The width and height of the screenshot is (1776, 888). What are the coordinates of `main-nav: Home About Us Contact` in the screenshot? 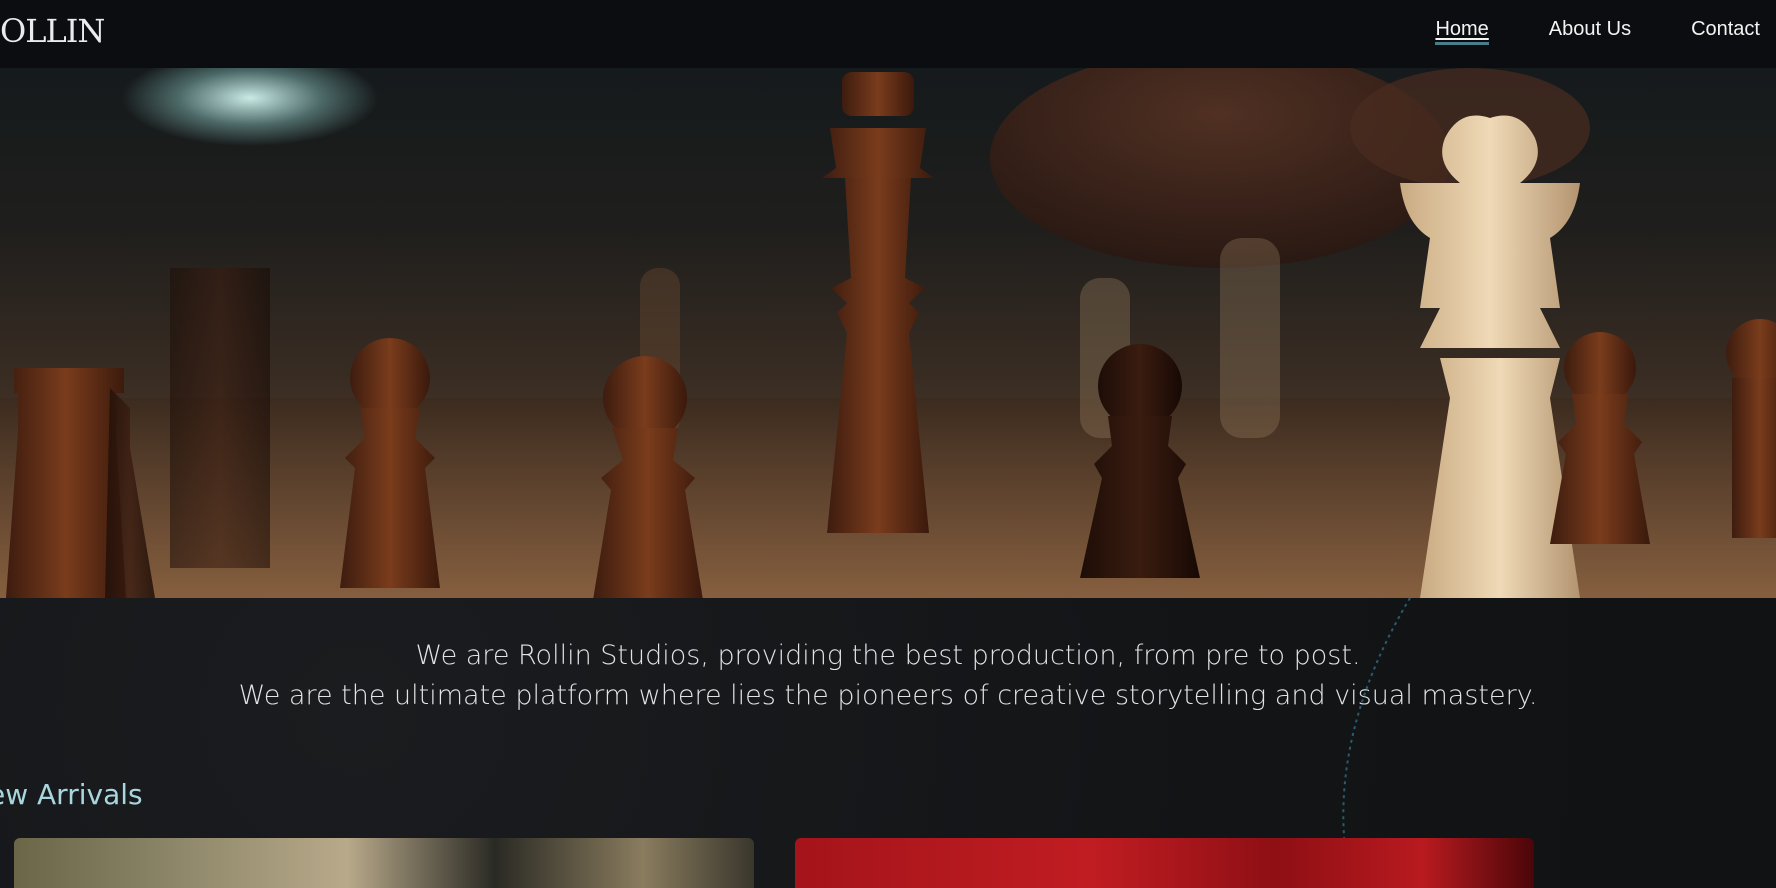 It's located at (1567, 31).